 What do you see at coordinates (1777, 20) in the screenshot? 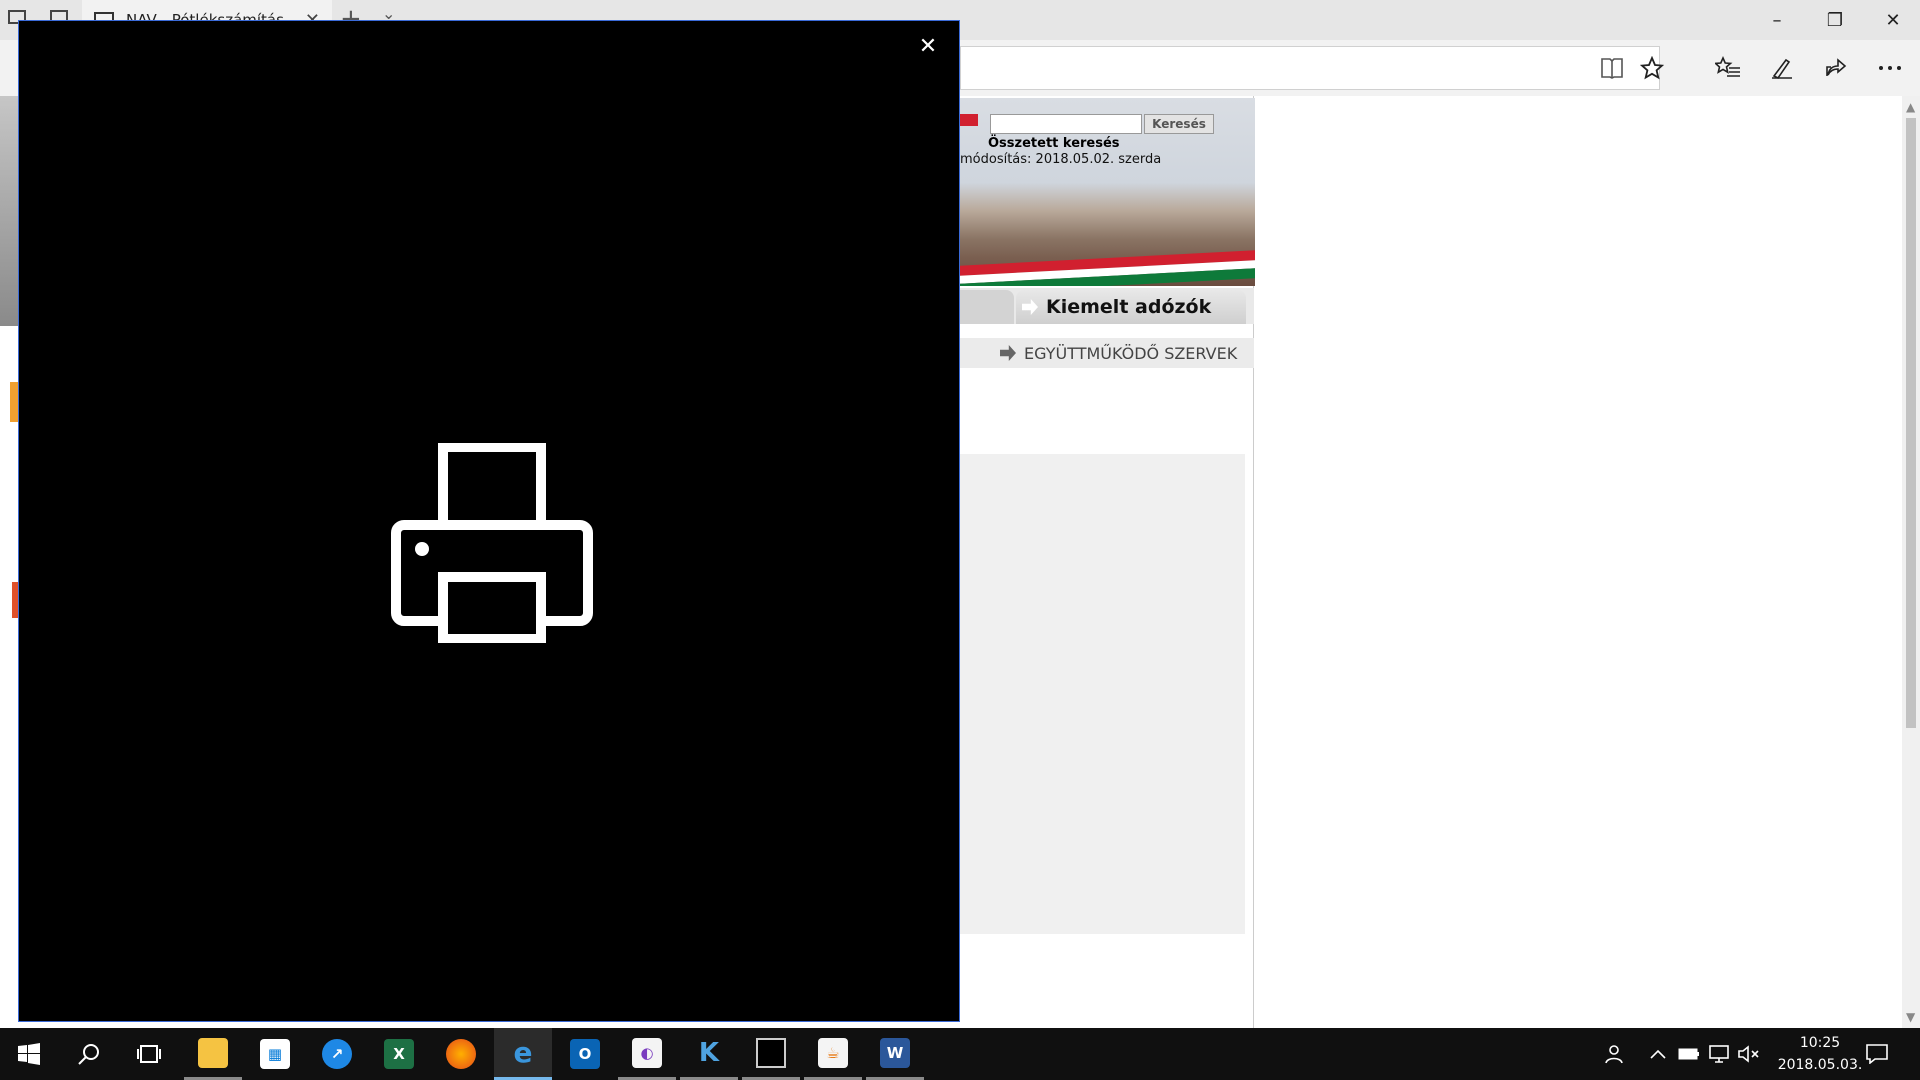
I see `minimize-button: –` at bounding box center [1777, 20].